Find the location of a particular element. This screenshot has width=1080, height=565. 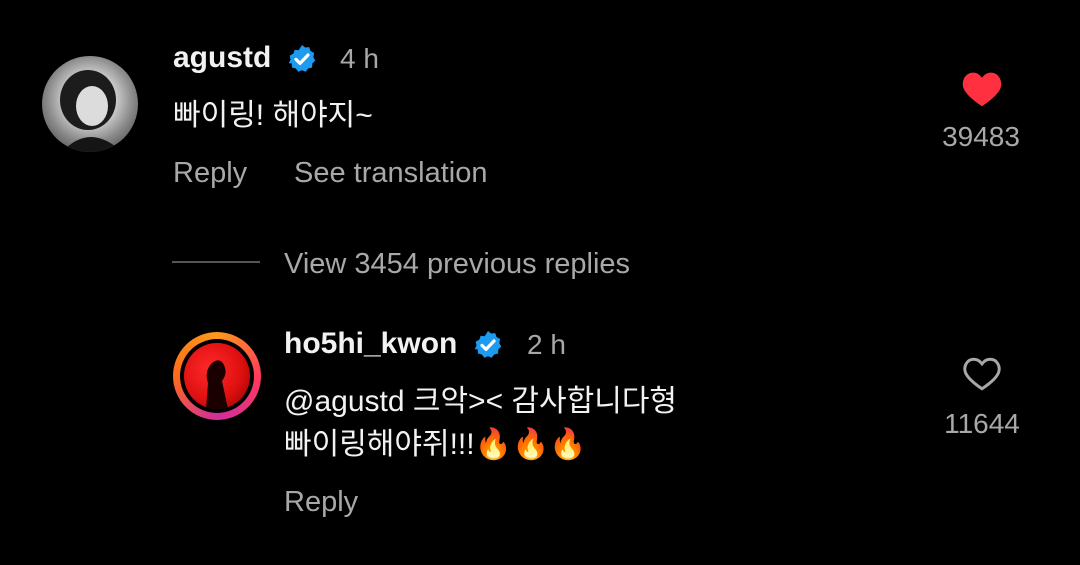

avatar-agustd is located at coordinates (90, 104).